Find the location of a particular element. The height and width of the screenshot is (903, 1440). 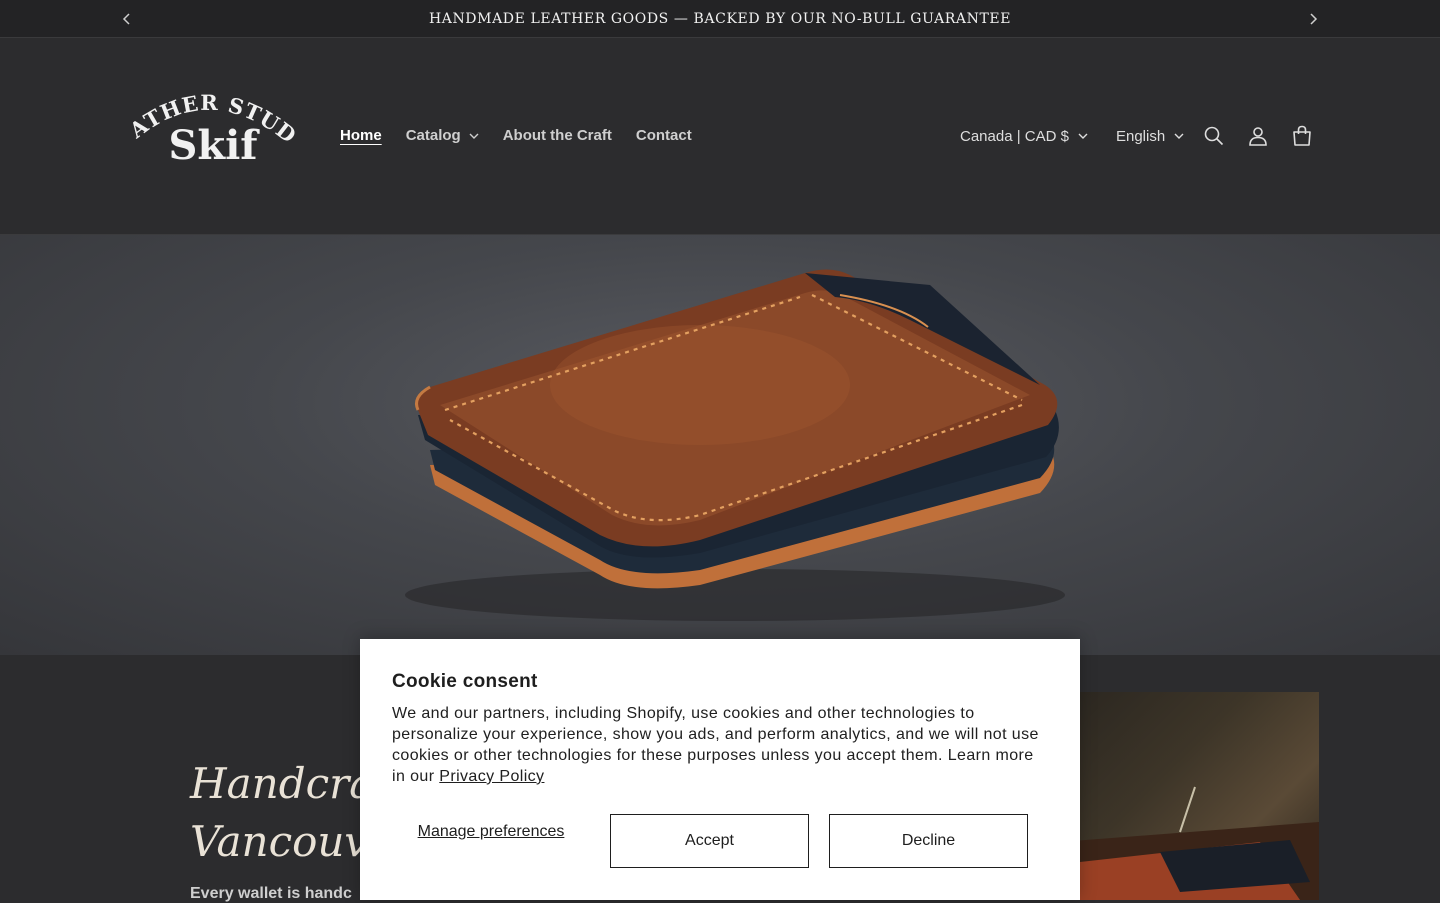

language-selector: English is located at coordinates (1150, 136).